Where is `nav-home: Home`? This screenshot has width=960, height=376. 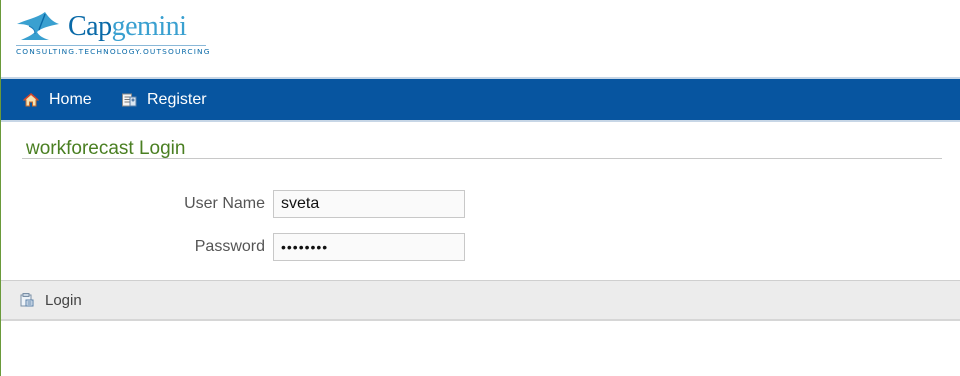
nav-home: Home is located at coordinates (57, 99).